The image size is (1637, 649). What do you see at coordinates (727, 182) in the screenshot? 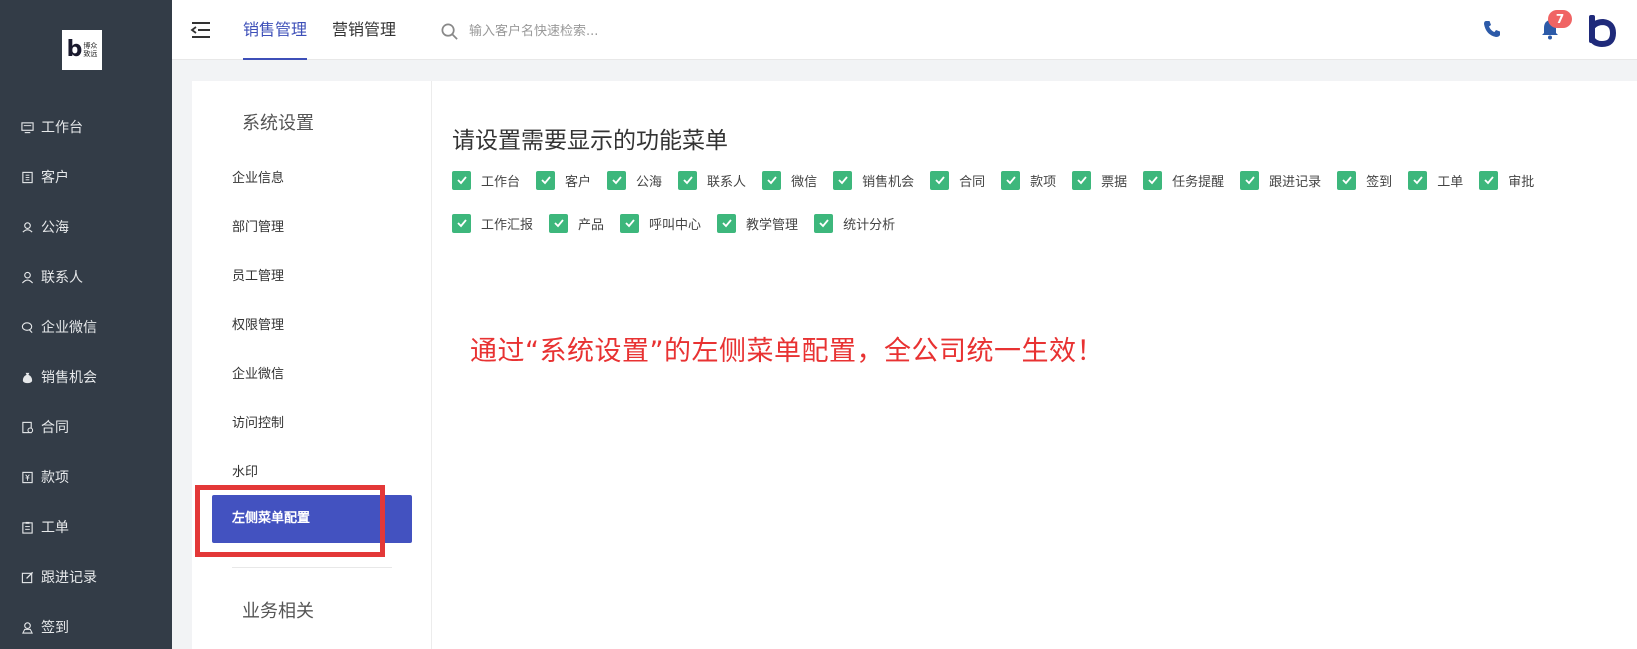
I see `checkbox-label: 联系人` at bounding box center [727, 182].